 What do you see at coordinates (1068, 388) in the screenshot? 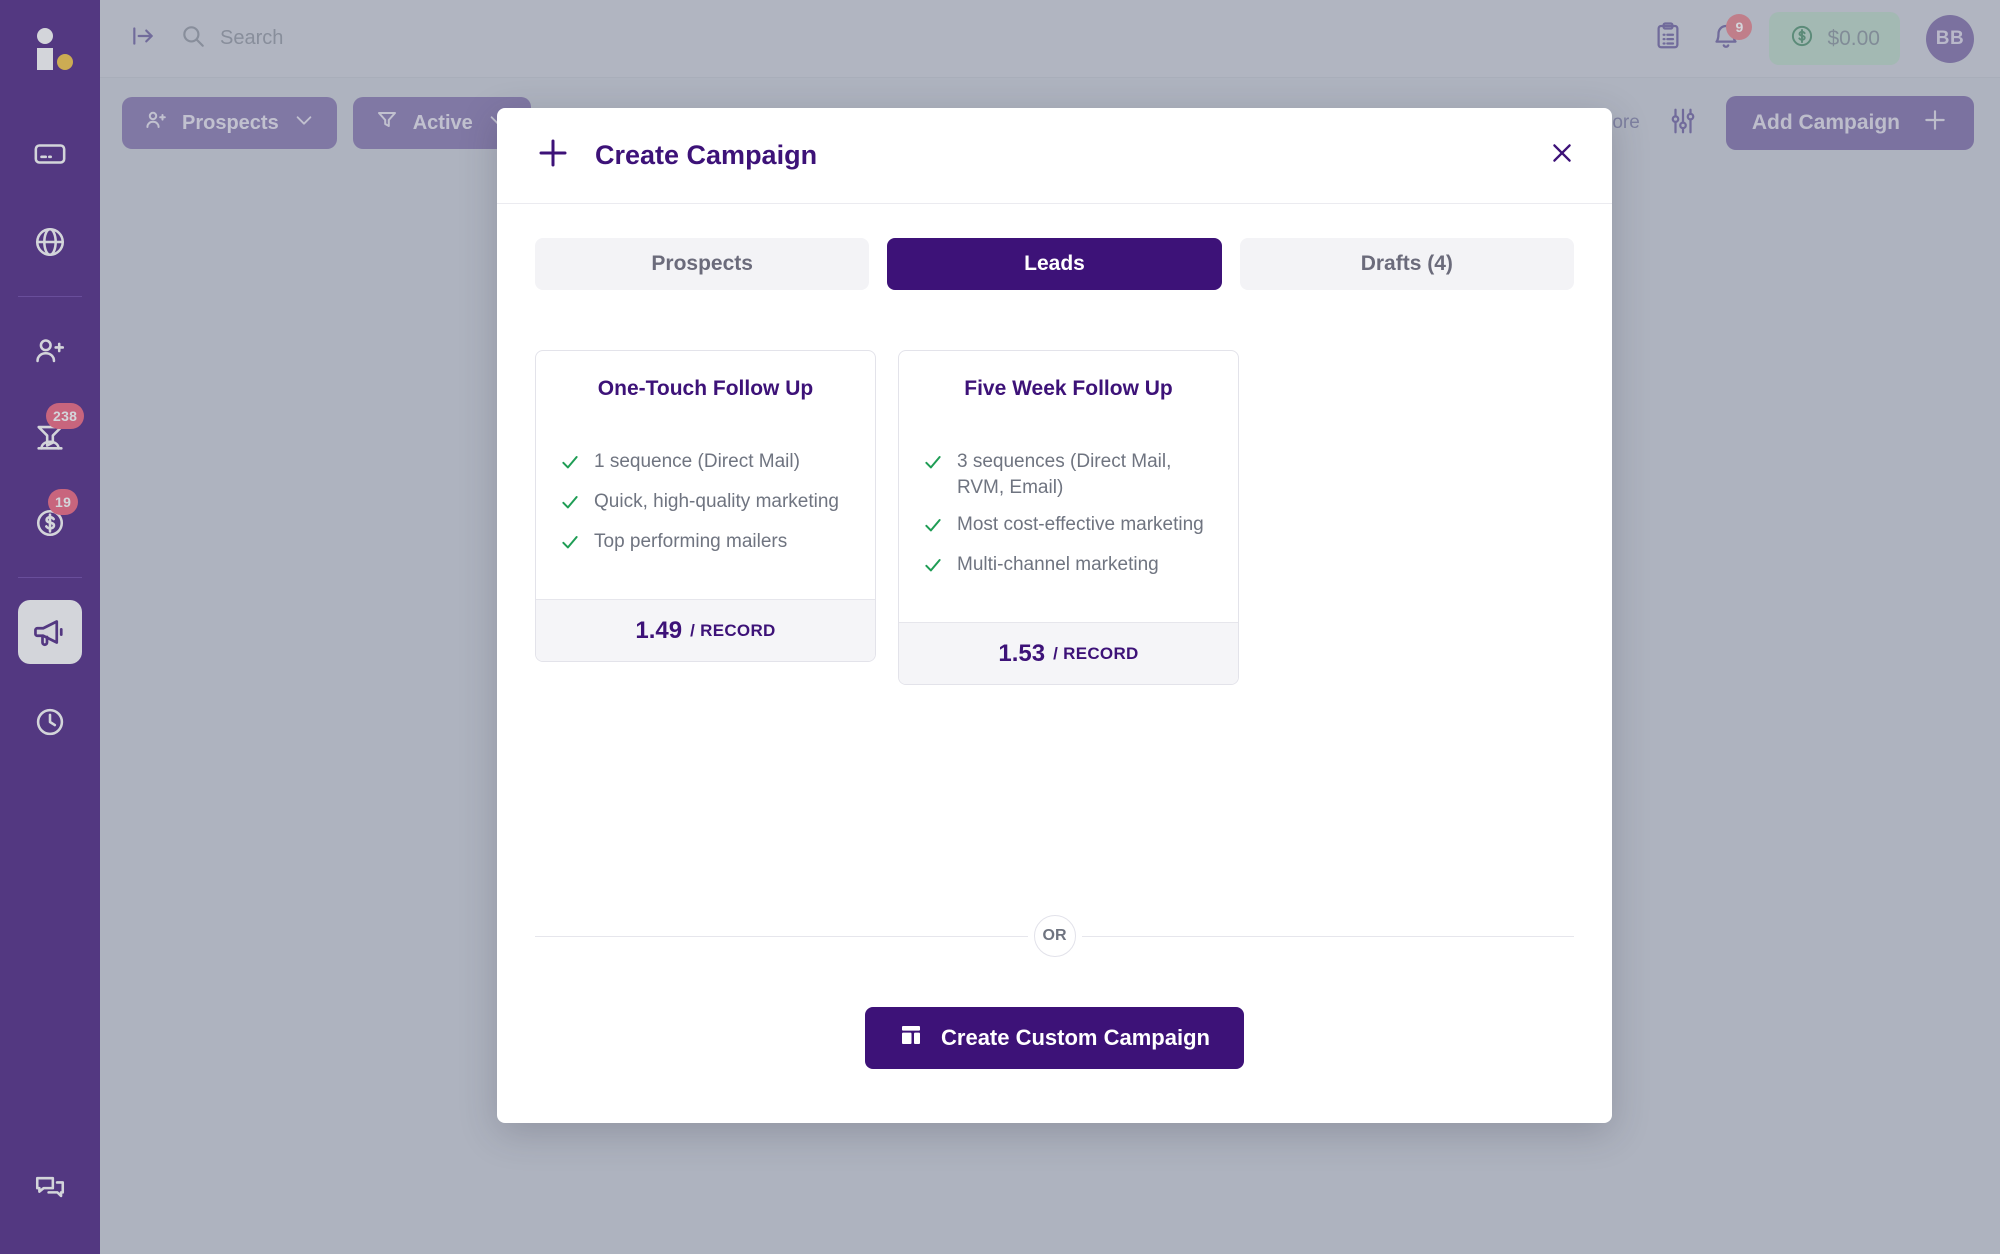
I see `card-title: Five Week Follow Up` at bounding box center [1068, 388].